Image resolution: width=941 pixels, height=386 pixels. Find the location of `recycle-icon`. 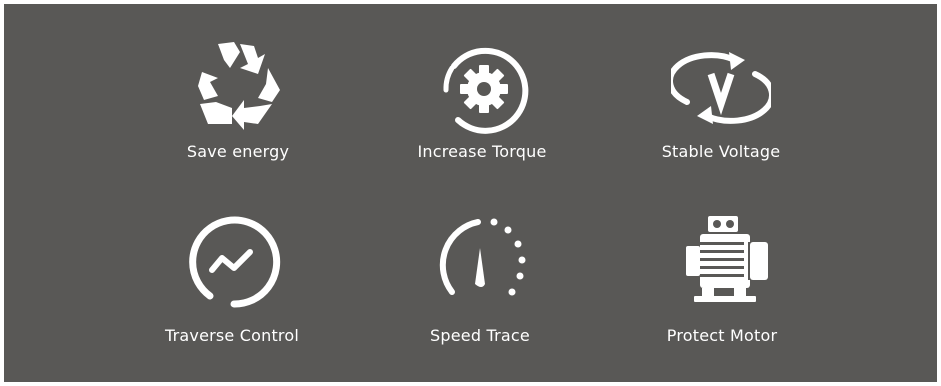

recycle-icon is located at coordinates (238, 88).